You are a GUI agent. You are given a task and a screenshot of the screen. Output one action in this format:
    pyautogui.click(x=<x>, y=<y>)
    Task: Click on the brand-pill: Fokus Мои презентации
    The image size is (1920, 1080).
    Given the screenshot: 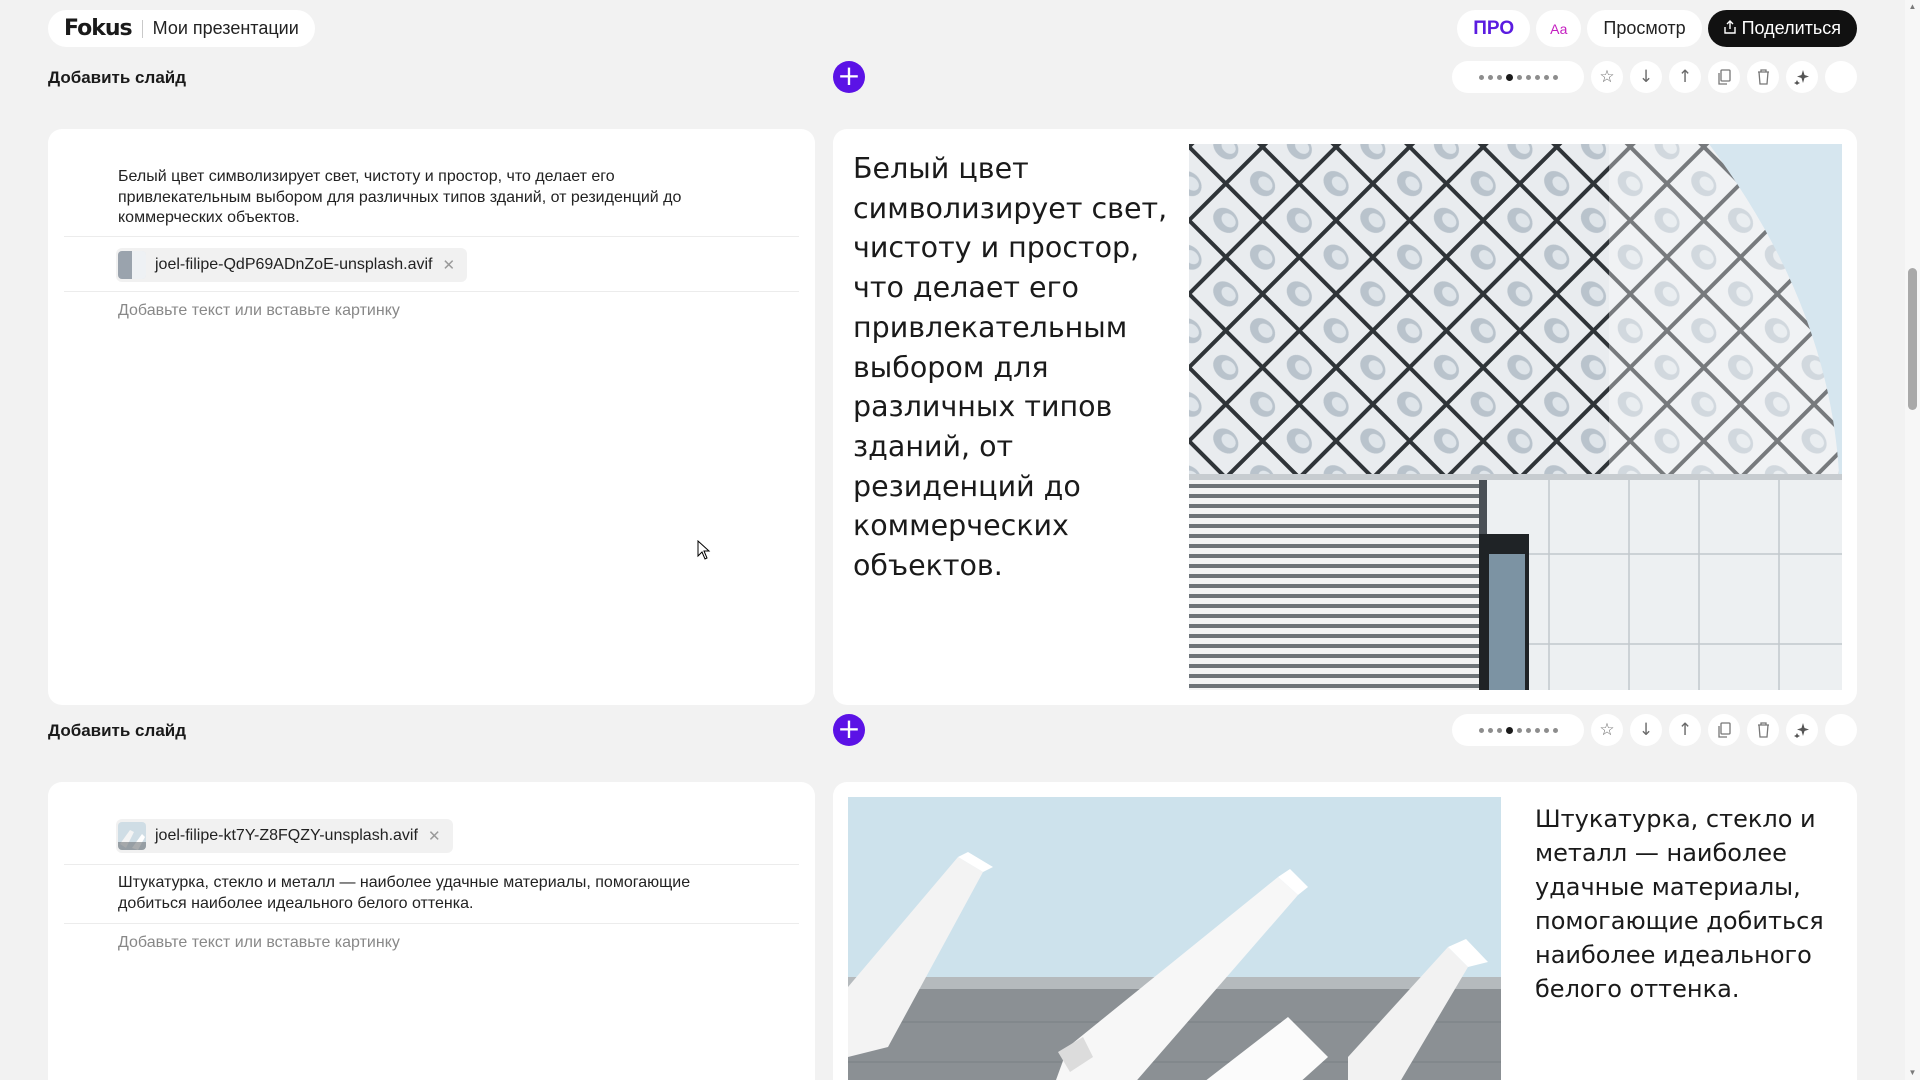 What is the action you would take?
    pyautogui.click(x=181, y=28)
    